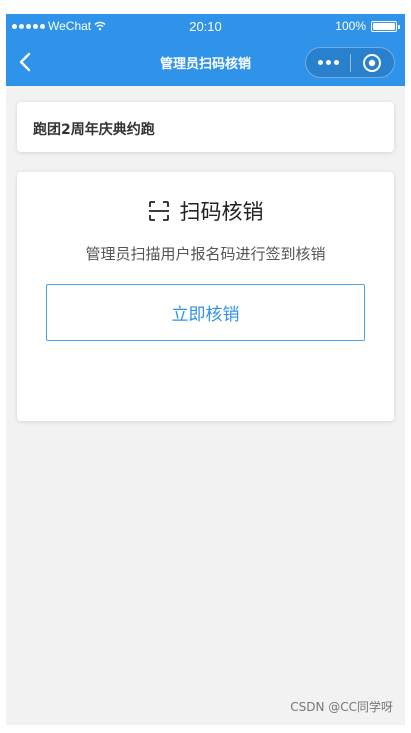  What do you see at coordinates (205, 312) in the screenshot?
I see `verify-now-button: 立即核销` at bounding box center [205, 312].